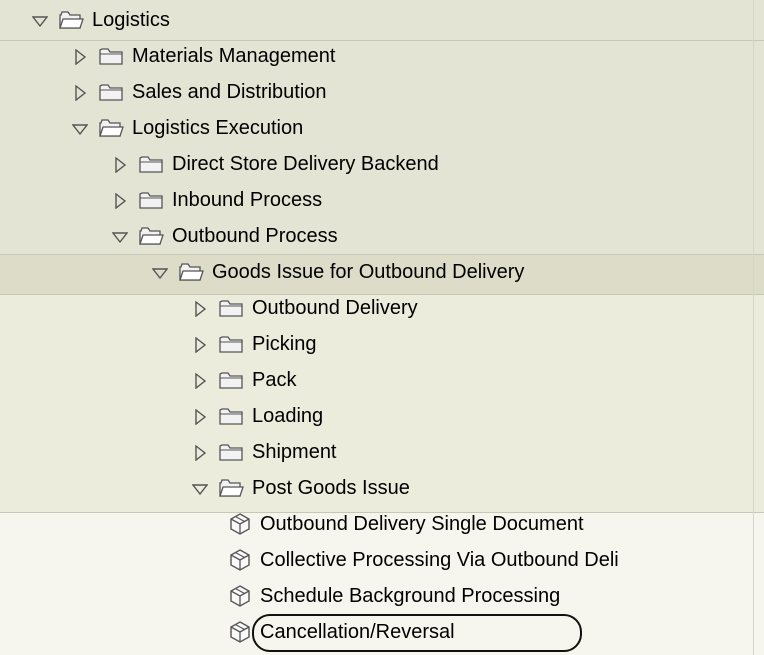 This screenshot has height=655, width=764. I want to click on tree-folder: Picking, so click(254, 344).